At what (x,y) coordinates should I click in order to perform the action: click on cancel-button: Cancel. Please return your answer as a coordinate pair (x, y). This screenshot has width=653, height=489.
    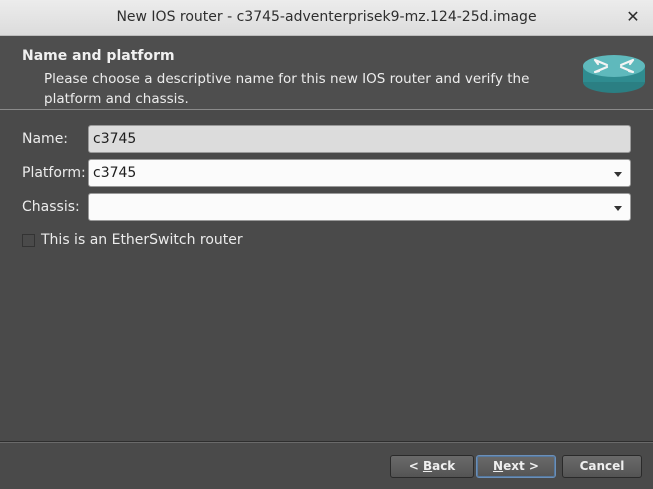
    Looking at the image, I should click on (602, 466).